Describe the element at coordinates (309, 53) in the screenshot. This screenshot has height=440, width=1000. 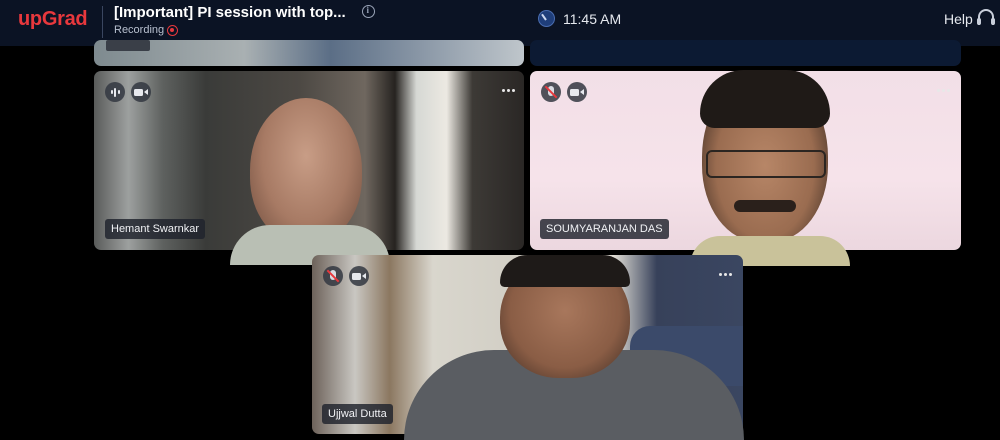
I see `video-tile-top-left` at that location.